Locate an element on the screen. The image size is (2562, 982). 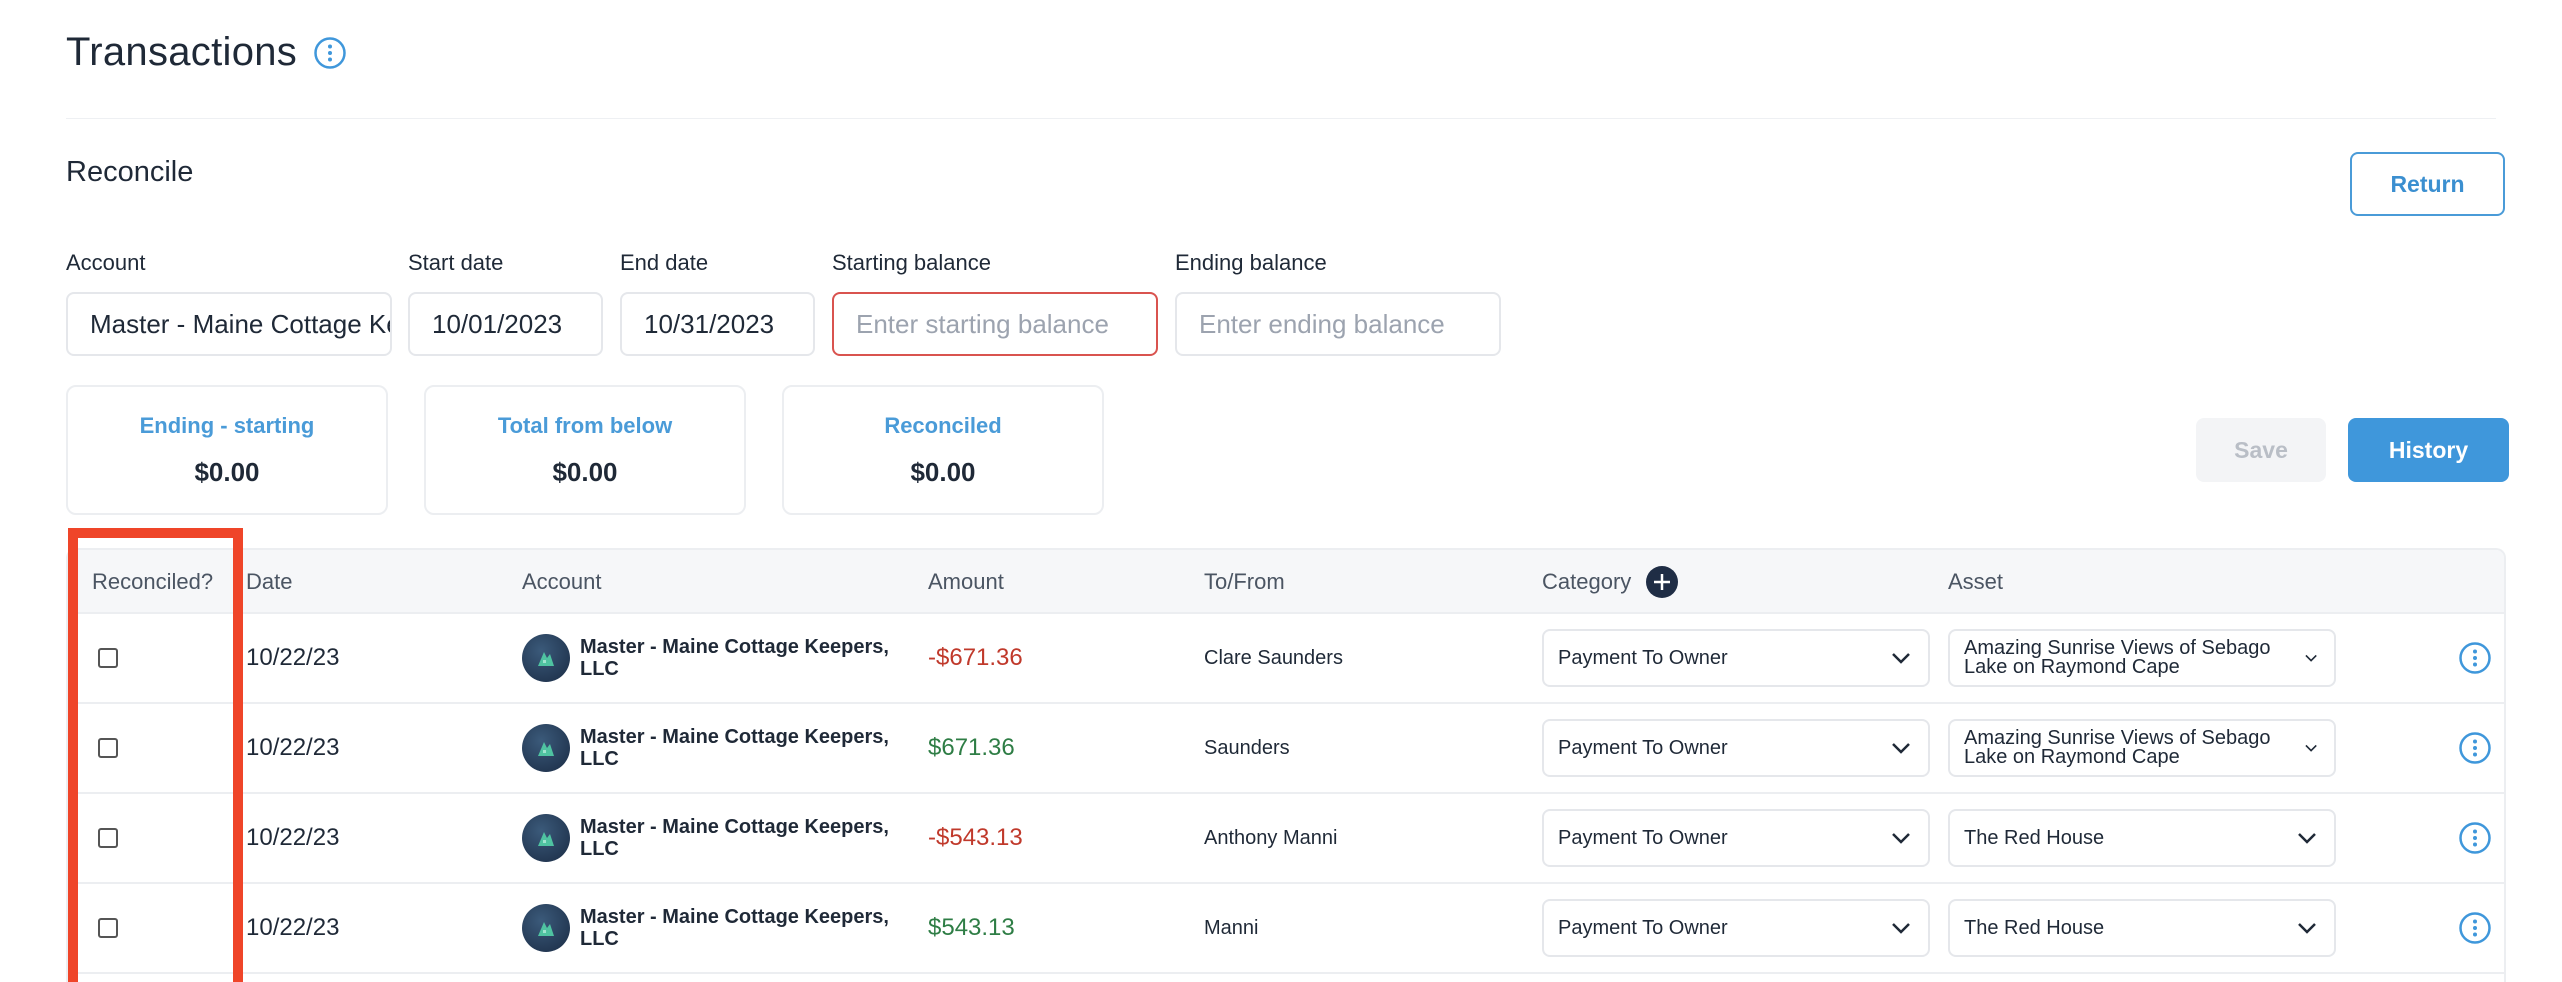
amount-cell: -$671.36 is located at coordinates (975, 657).